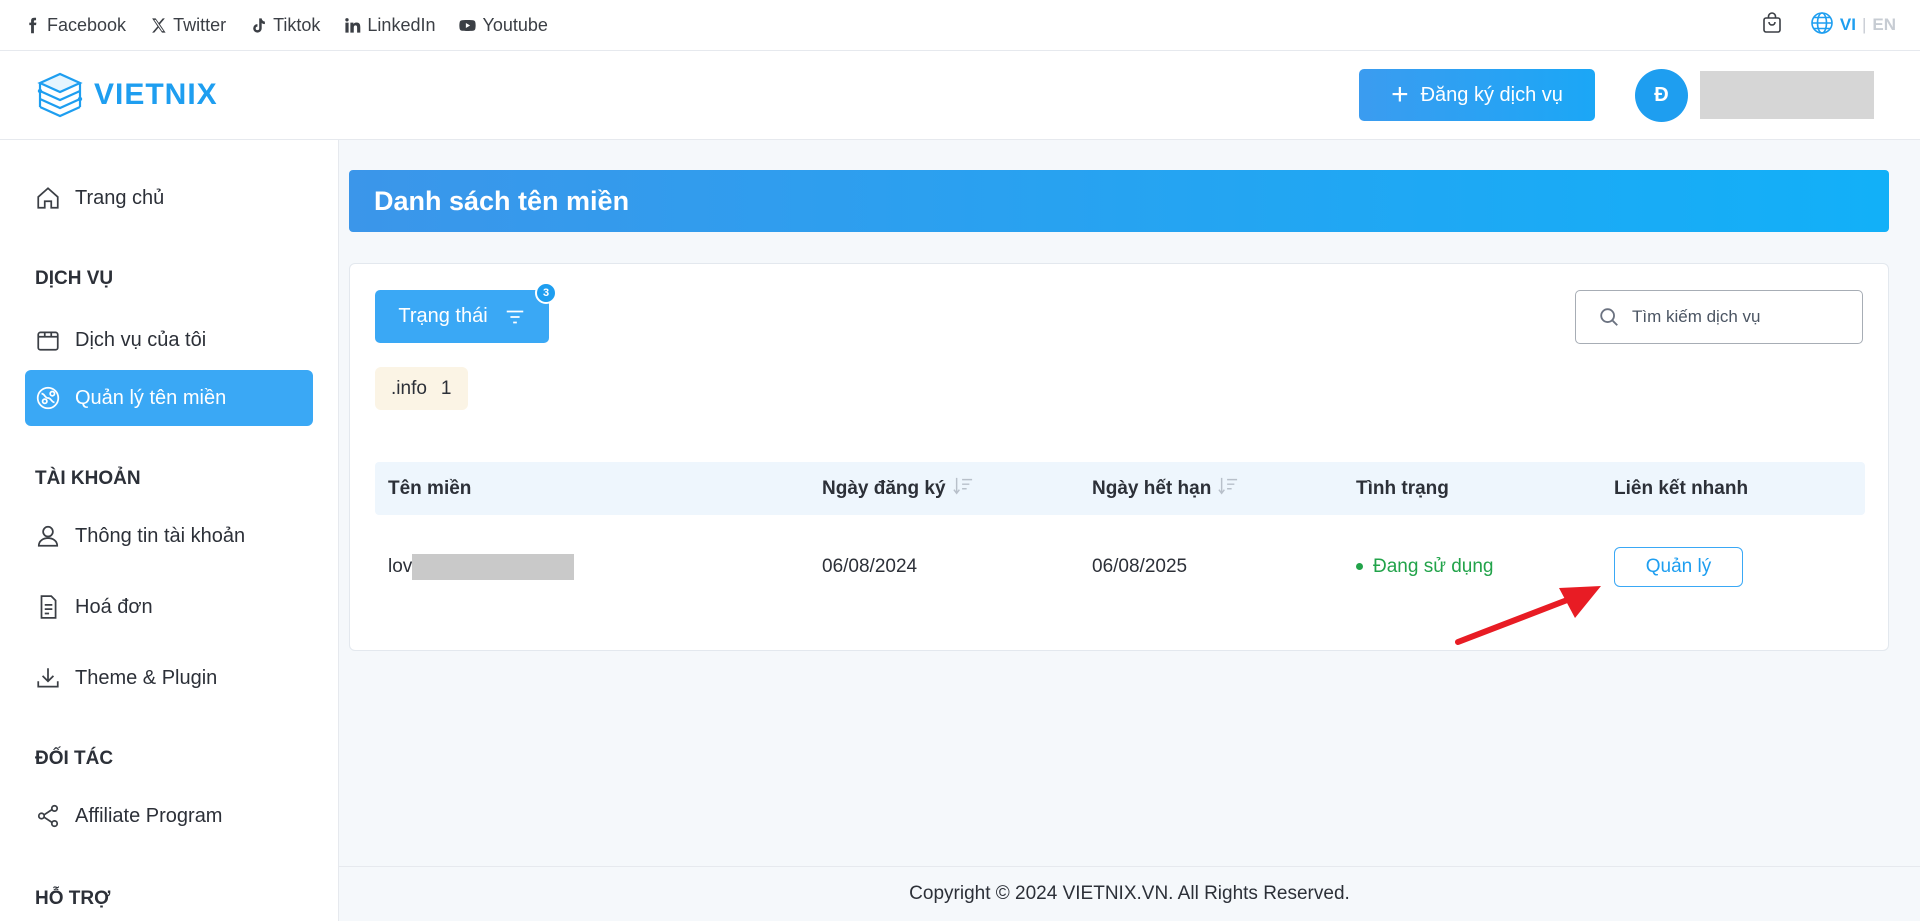  I want to click on download-icon, so click(48, 678).